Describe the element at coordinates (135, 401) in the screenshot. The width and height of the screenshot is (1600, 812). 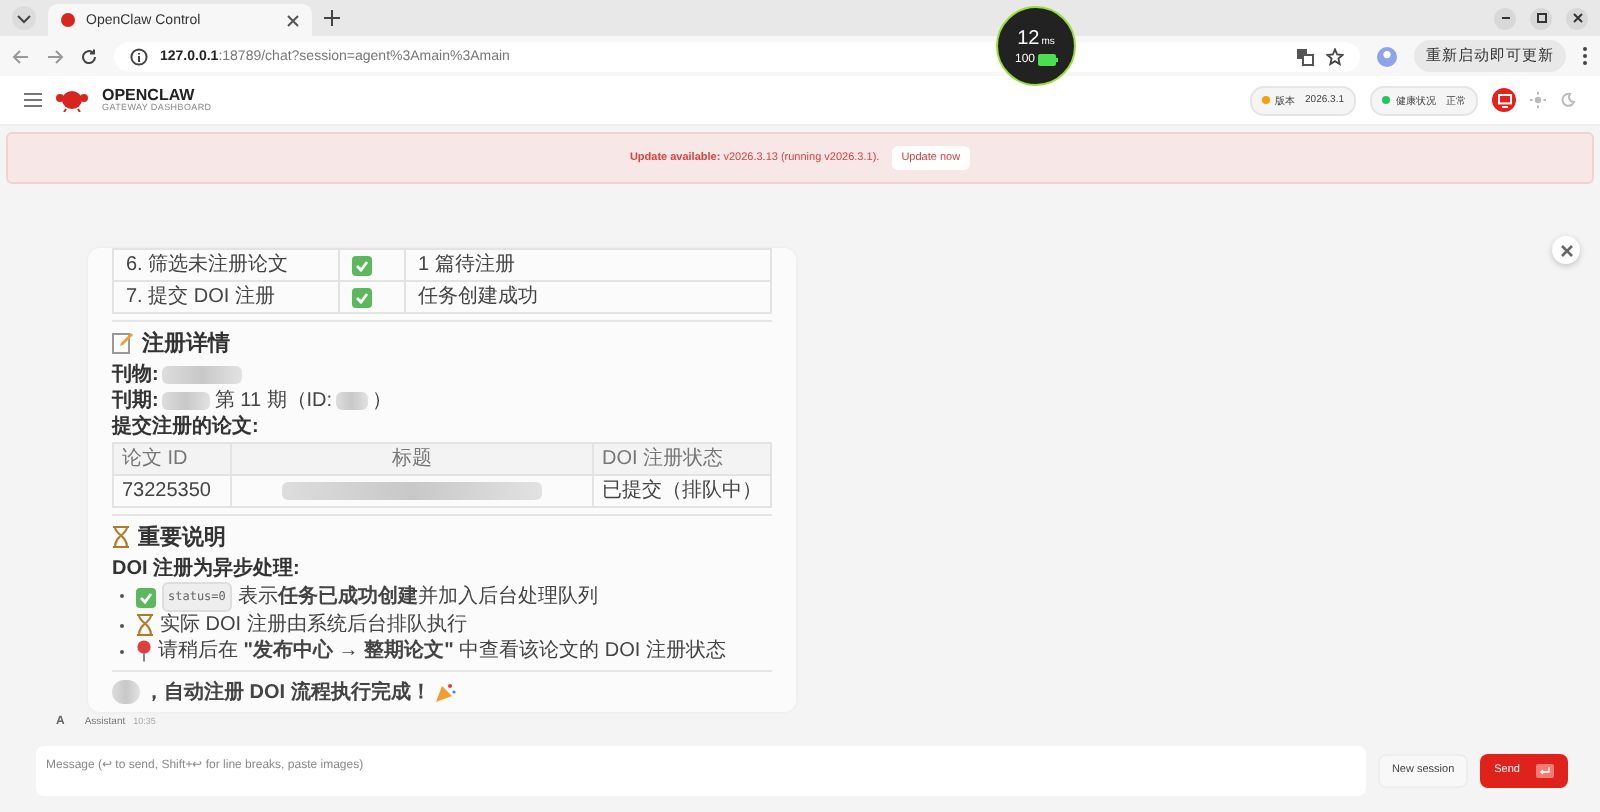
I see `field-label: 刊期:` at that location.